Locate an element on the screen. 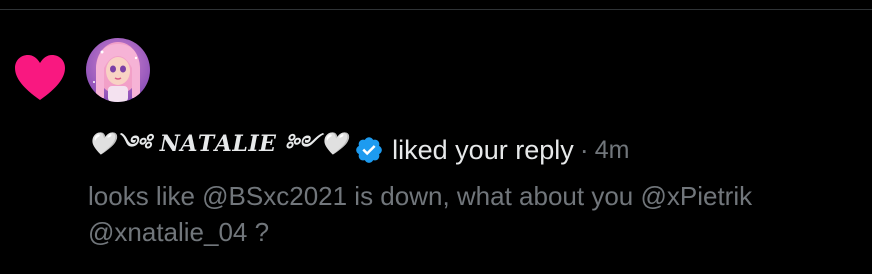  avatar-image is located at coordinates (118, 70).